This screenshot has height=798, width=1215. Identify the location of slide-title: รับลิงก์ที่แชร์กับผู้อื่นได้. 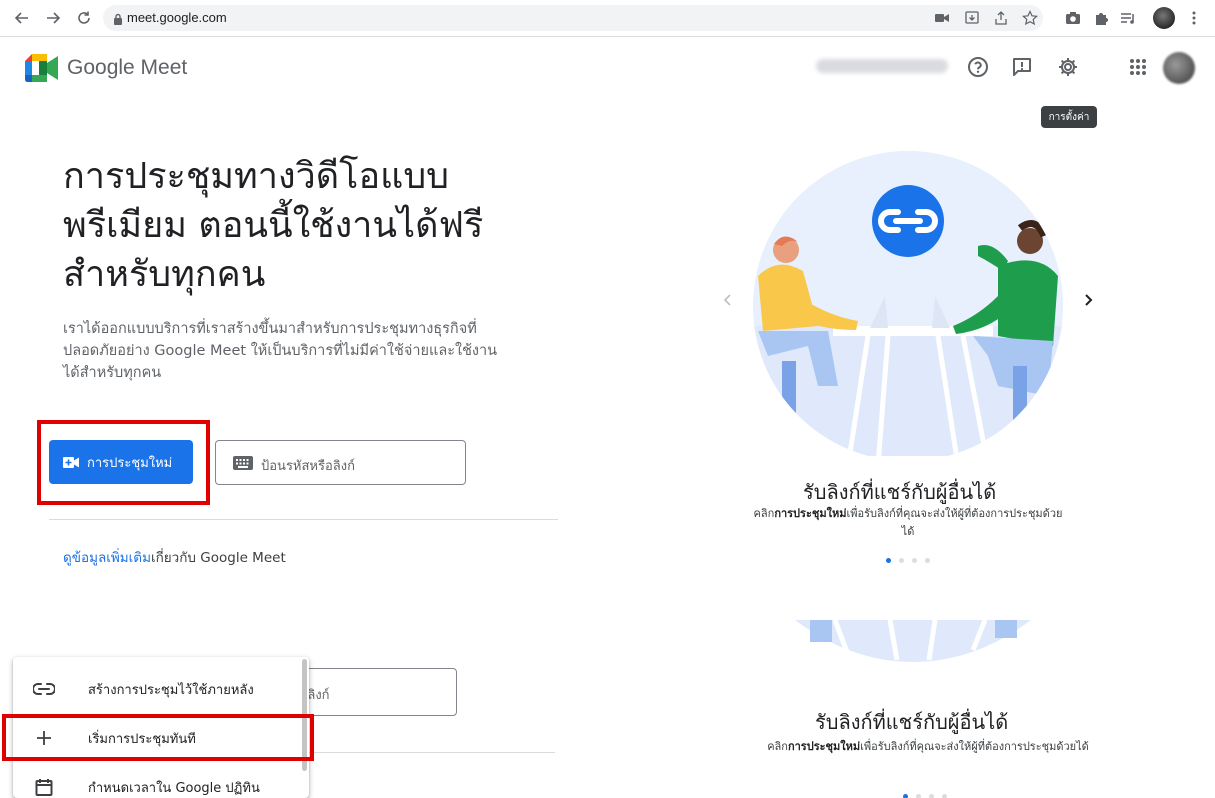
(900, 492).